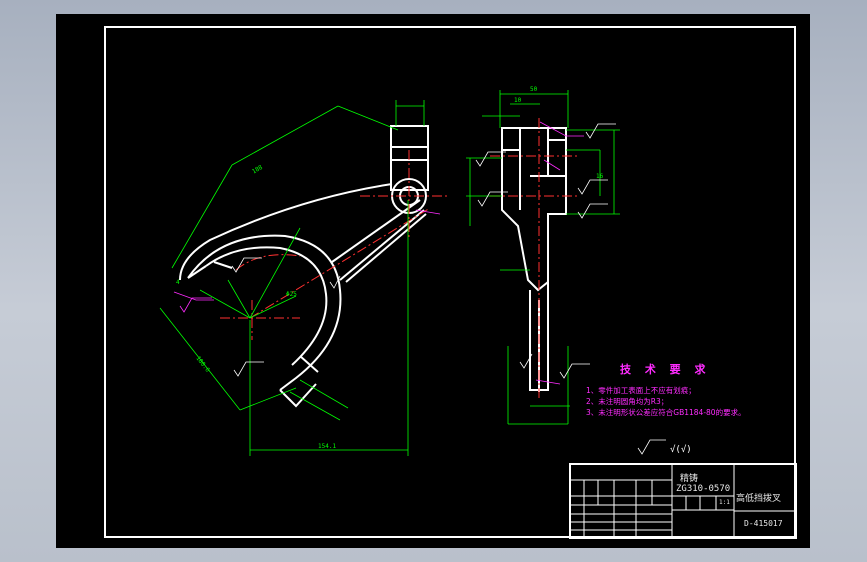 The height and width of the screenshot is (562, 867). Describe the element at coordinates (681, 449) in the screenshot. I see `roughness-note-text: √(√)` at that location.